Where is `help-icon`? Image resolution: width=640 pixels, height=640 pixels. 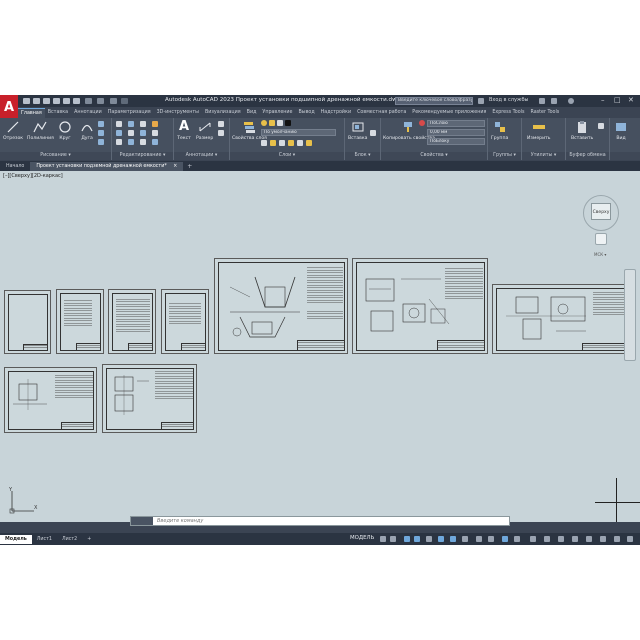
help-icon is located at coordinates (571, 101).